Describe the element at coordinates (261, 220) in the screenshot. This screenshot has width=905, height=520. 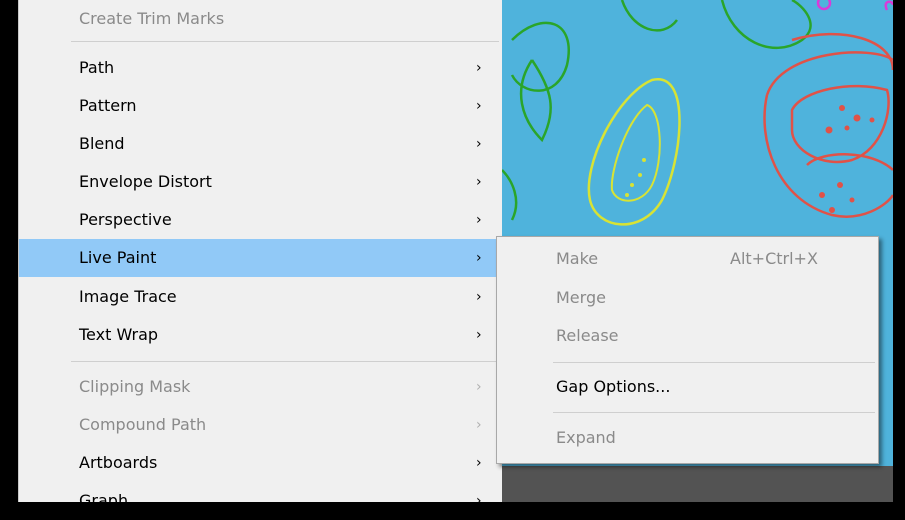
I see `menu-item-perspective: Perspective ›` at that location.